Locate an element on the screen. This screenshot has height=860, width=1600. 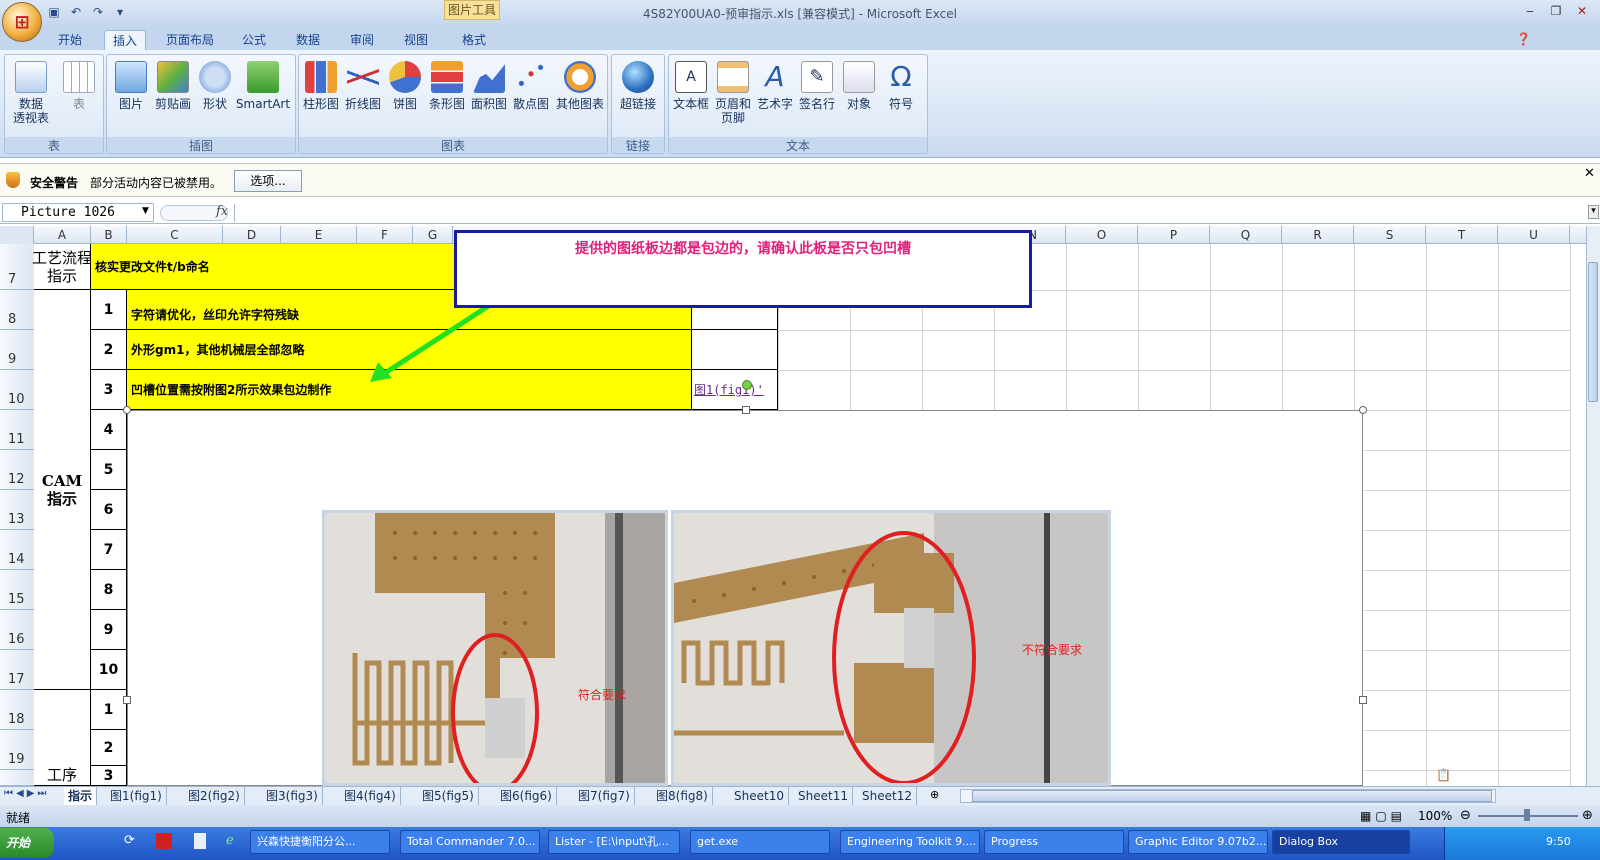
col-header-r: R is located at coordinates (1318, 235).